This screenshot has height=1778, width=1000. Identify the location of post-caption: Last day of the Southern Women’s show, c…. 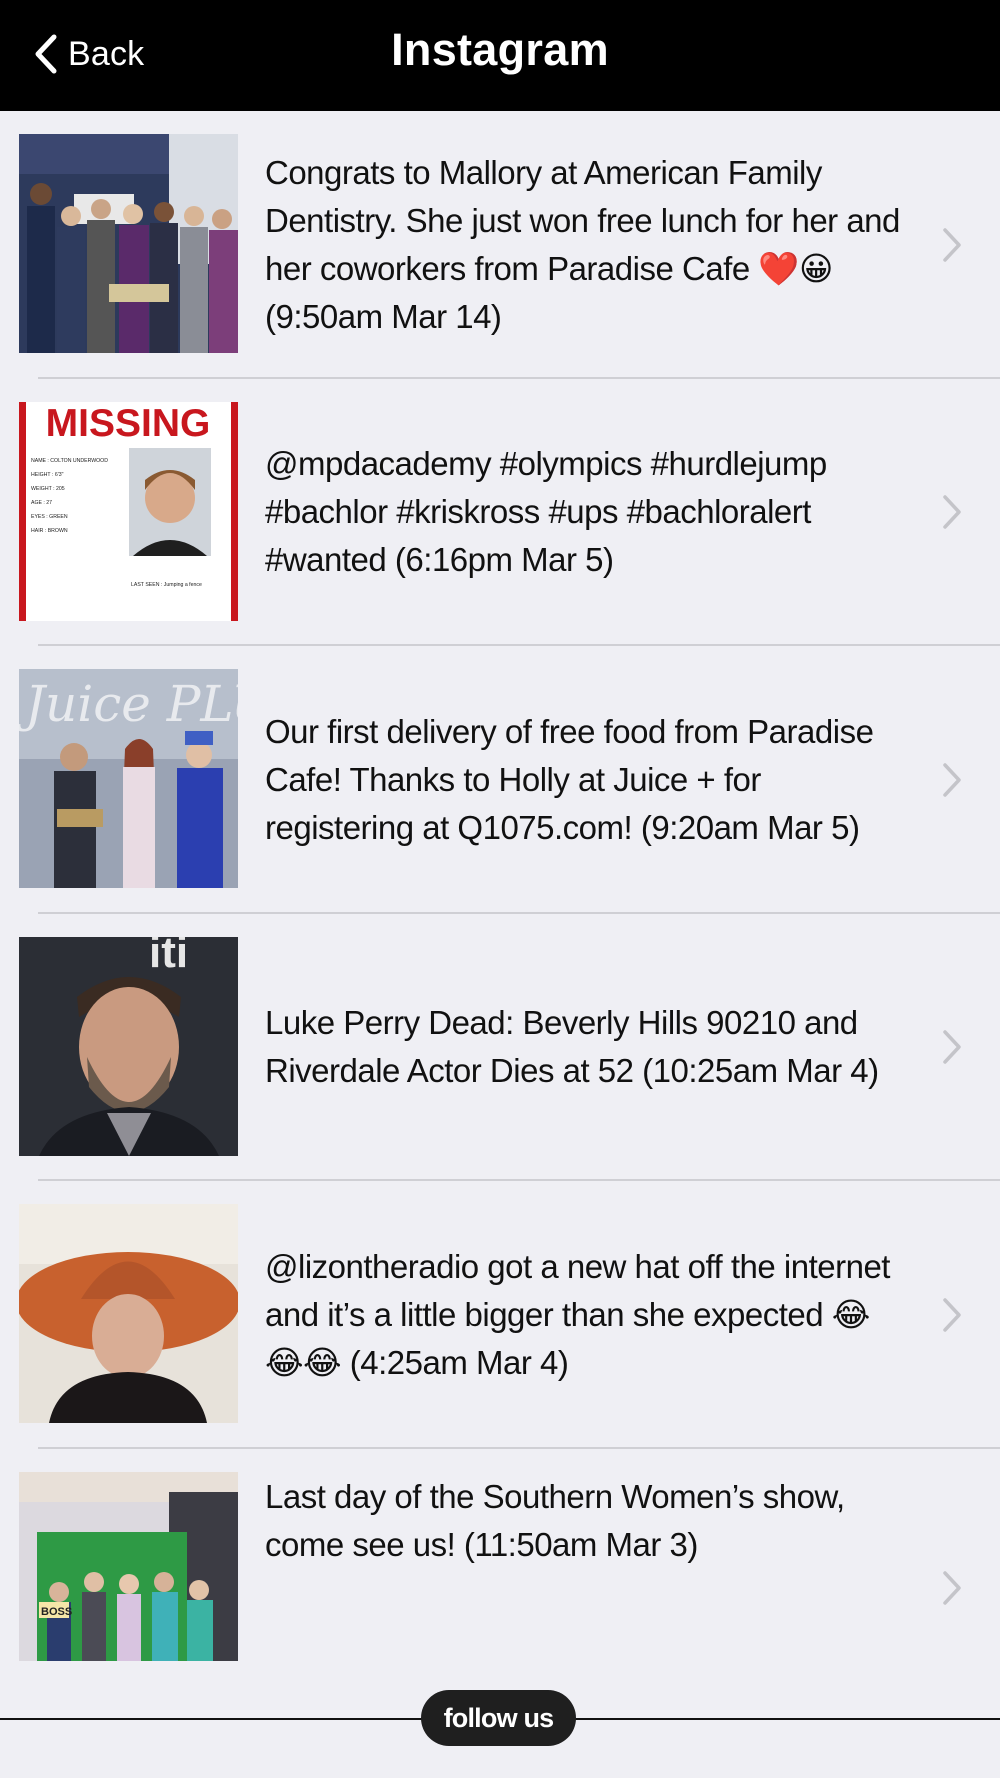
(555, 1520).